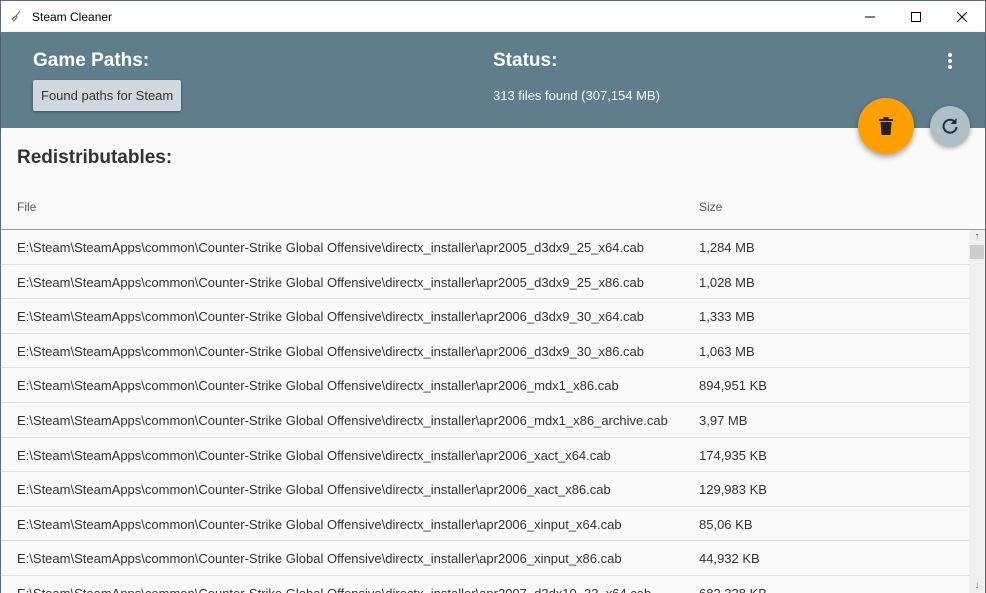 The height and width of the screenshot is (593, 986). I want to click on status-title: Status:, so click(525, 60).